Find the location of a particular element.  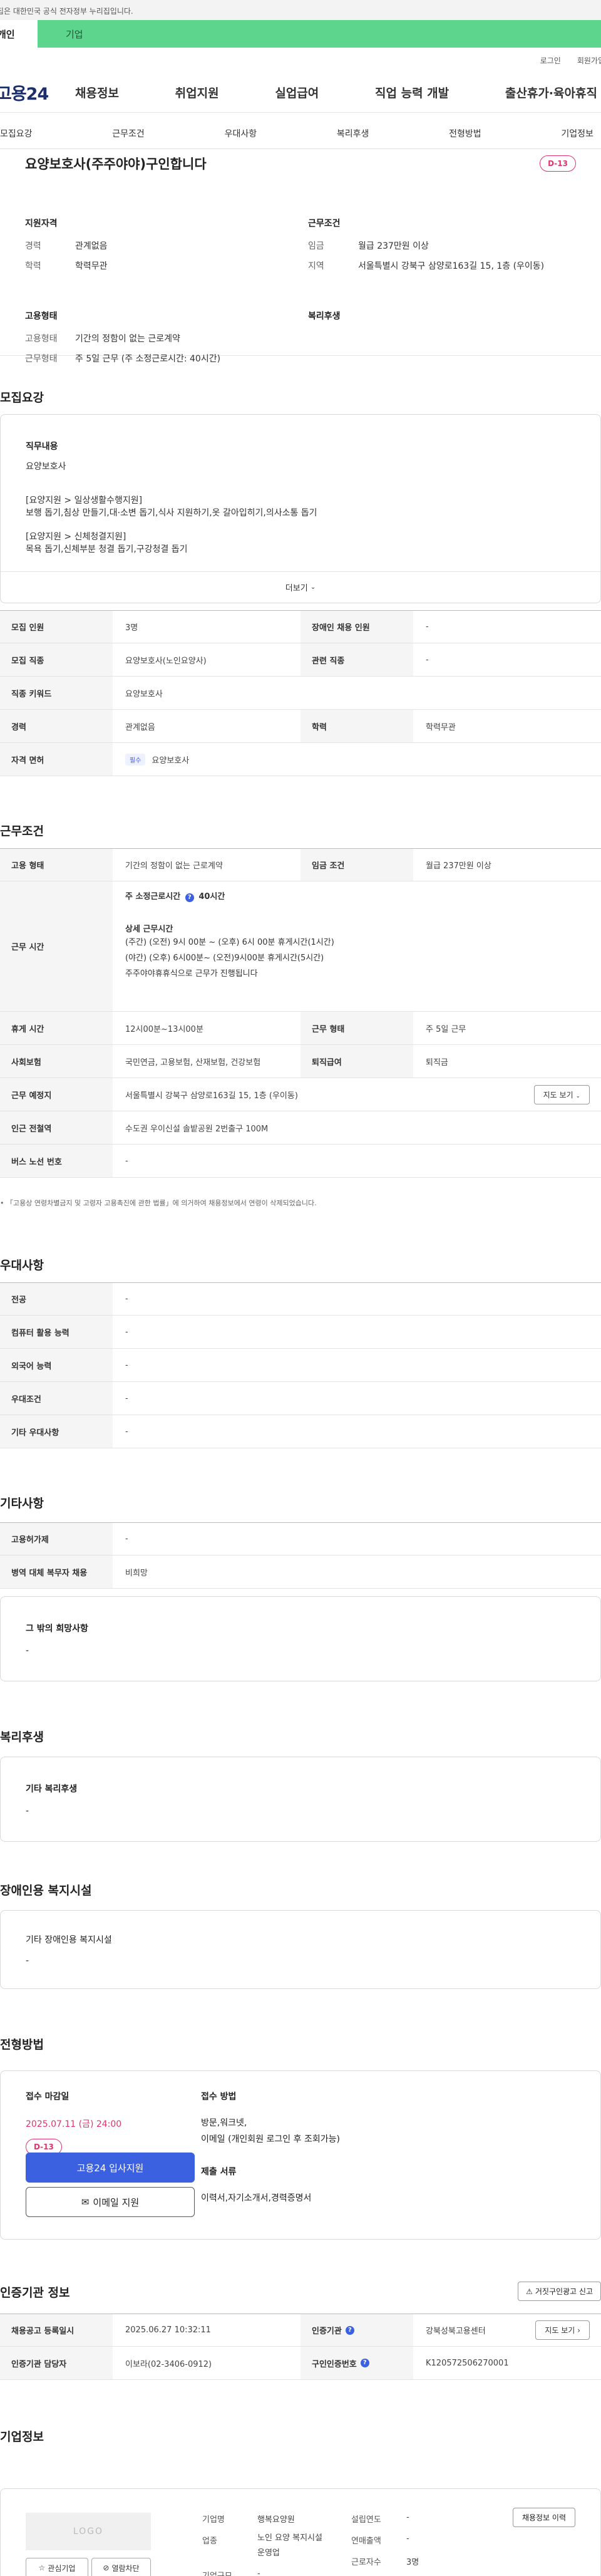

table-row: 인근 전철역 수도권 우이신설 솔밭공원 2번출구 100M is located at coordinates (300, 1128).